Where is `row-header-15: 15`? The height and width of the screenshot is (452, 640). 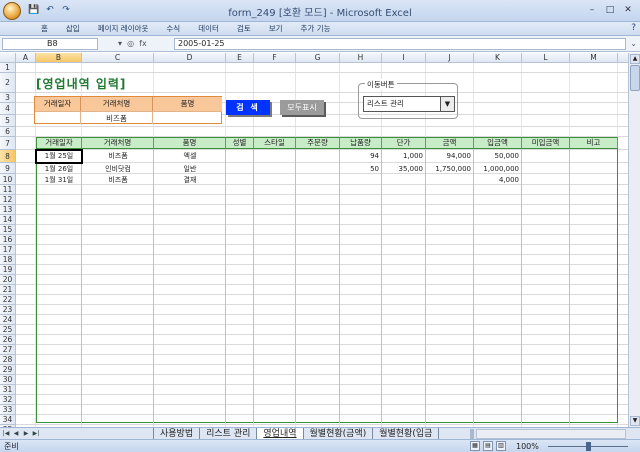
row-header-15: 15 is located at coordinates (8, 230).